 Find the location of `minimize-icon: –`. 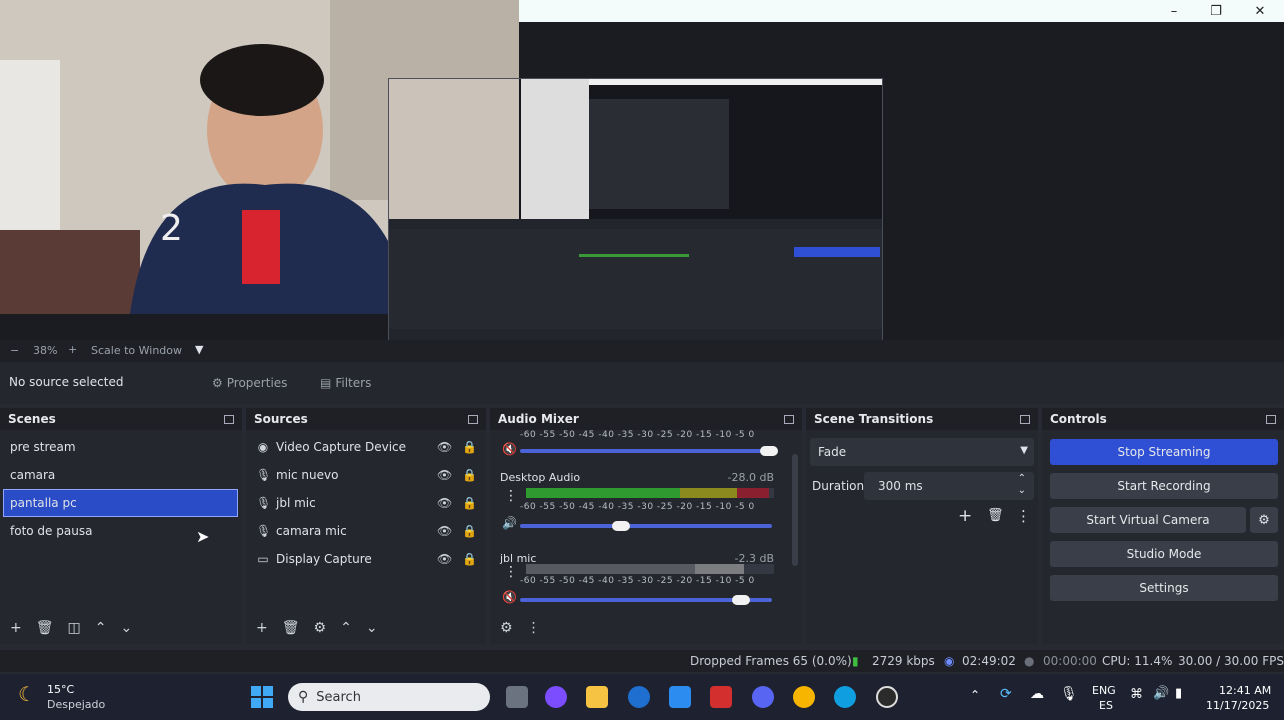

minimize-icon: – is located at coordinates (1174, 11).